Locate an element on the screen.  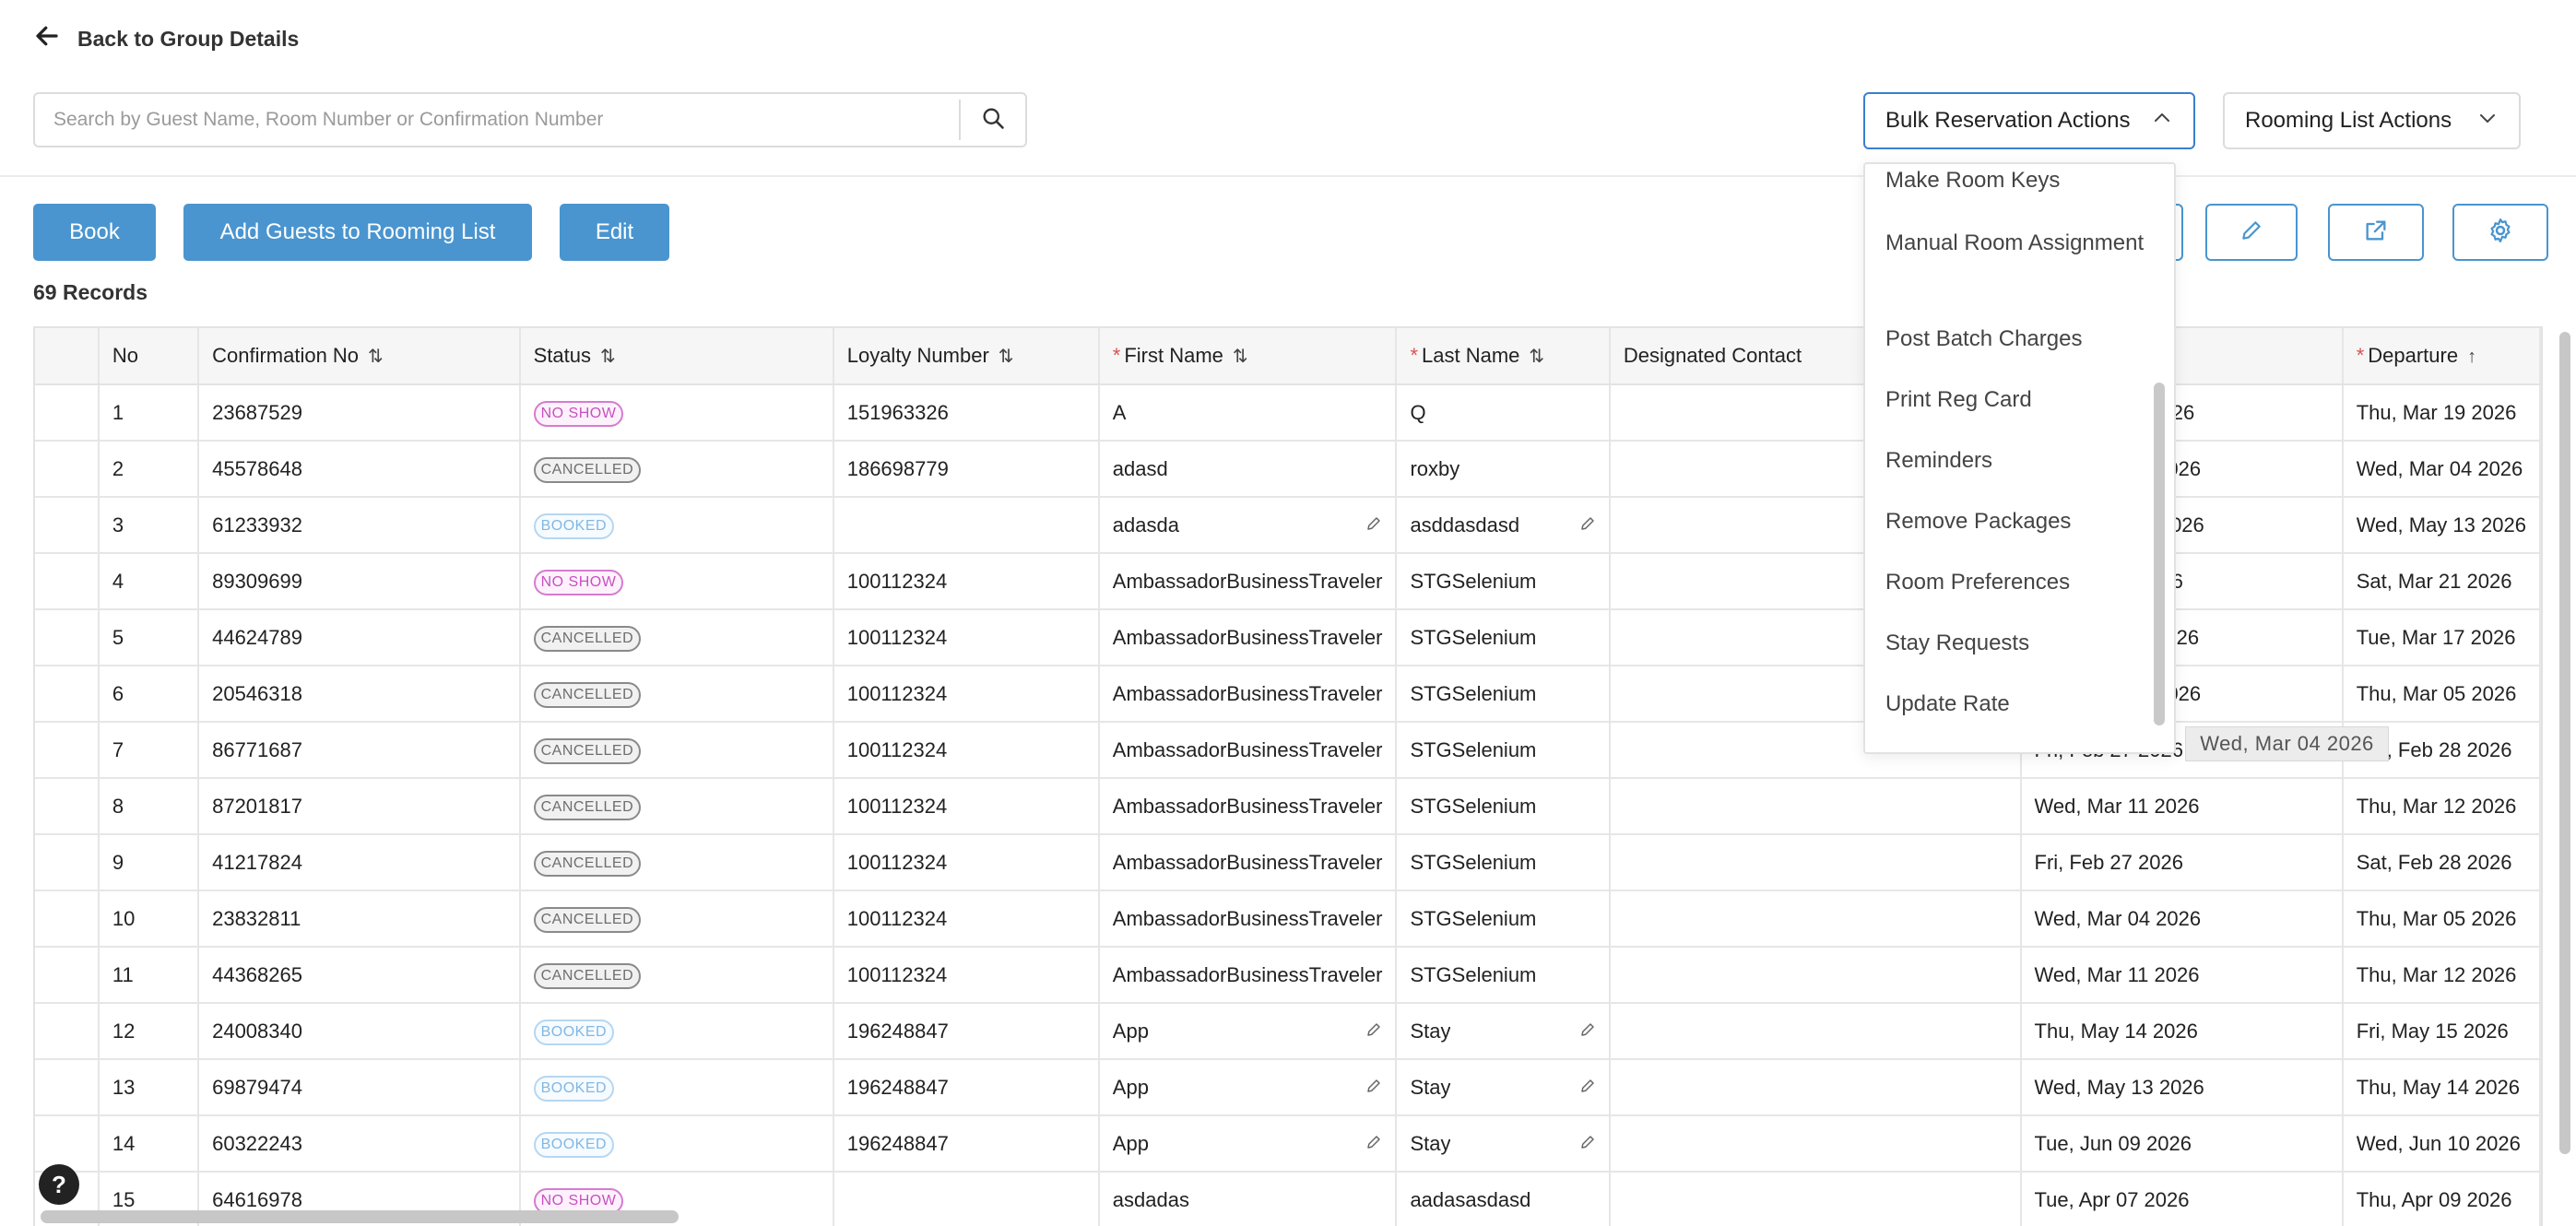
confirmation-number: 89309699 is located at coordinates (359, 581).